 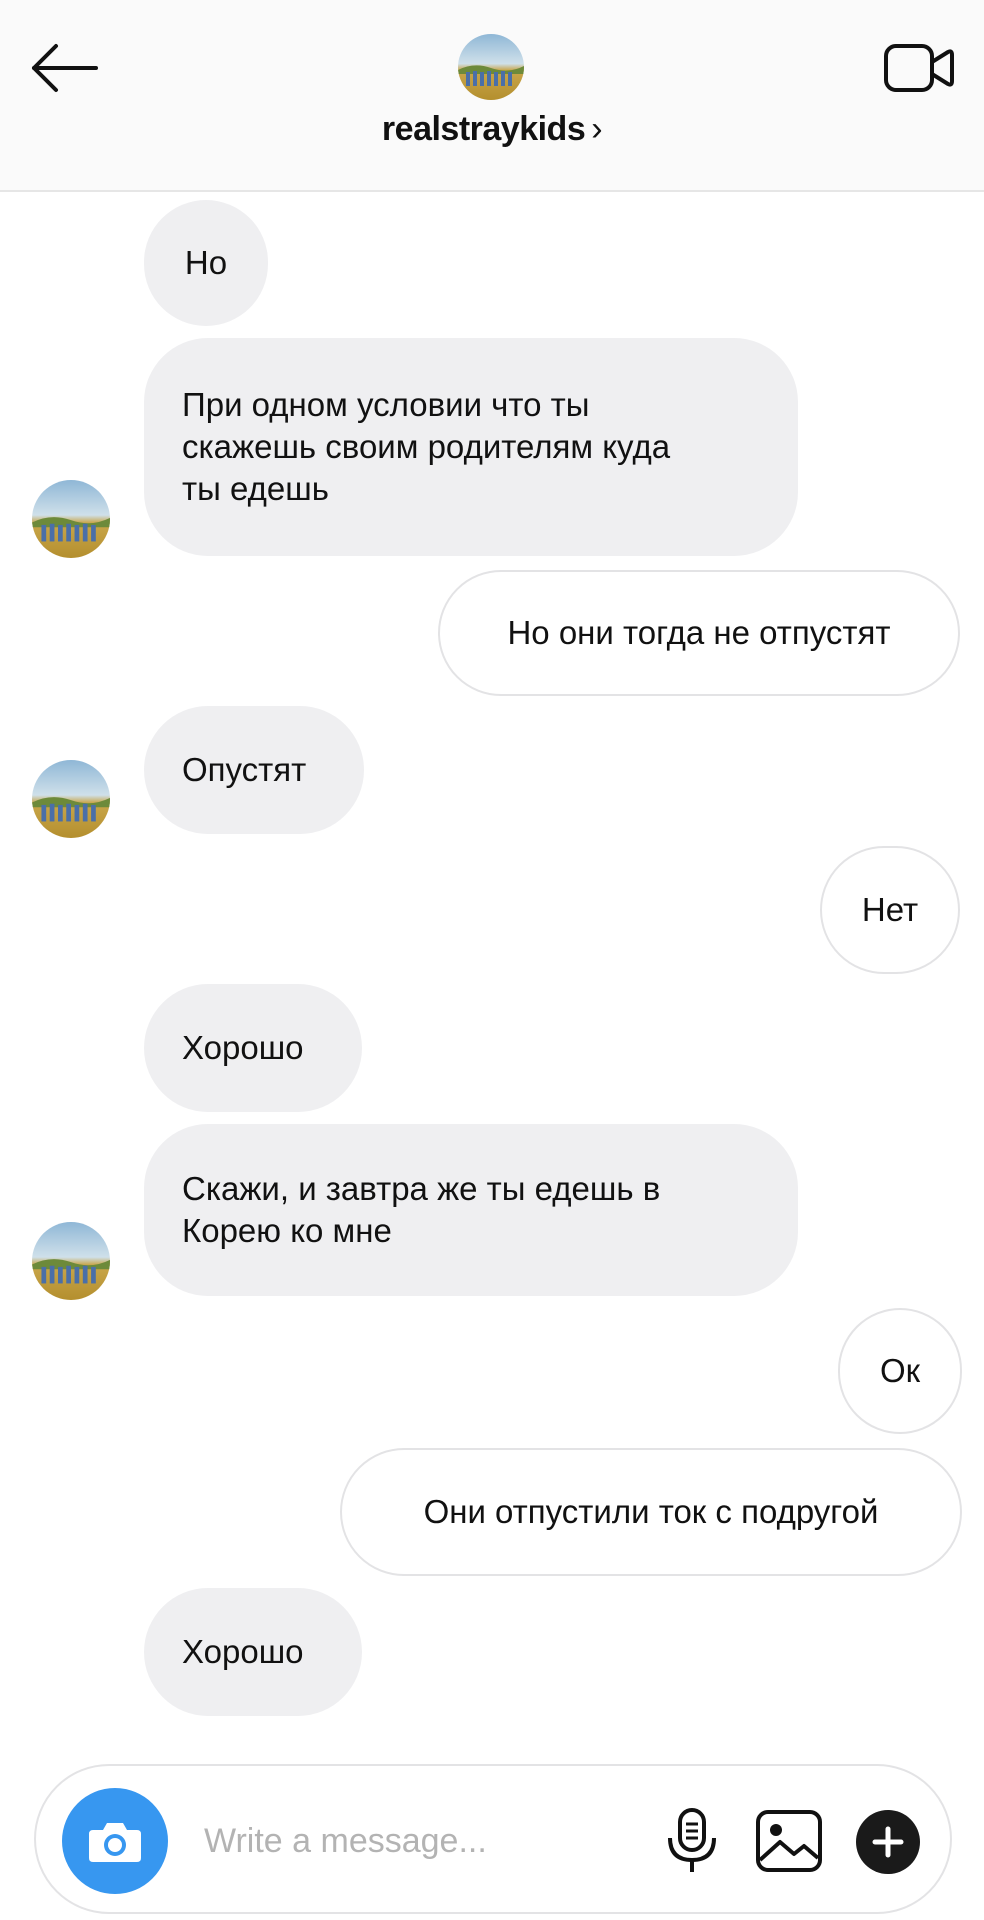 I want to click on message-text: Но они тогда не отпустят, so click(x=699, y=632).